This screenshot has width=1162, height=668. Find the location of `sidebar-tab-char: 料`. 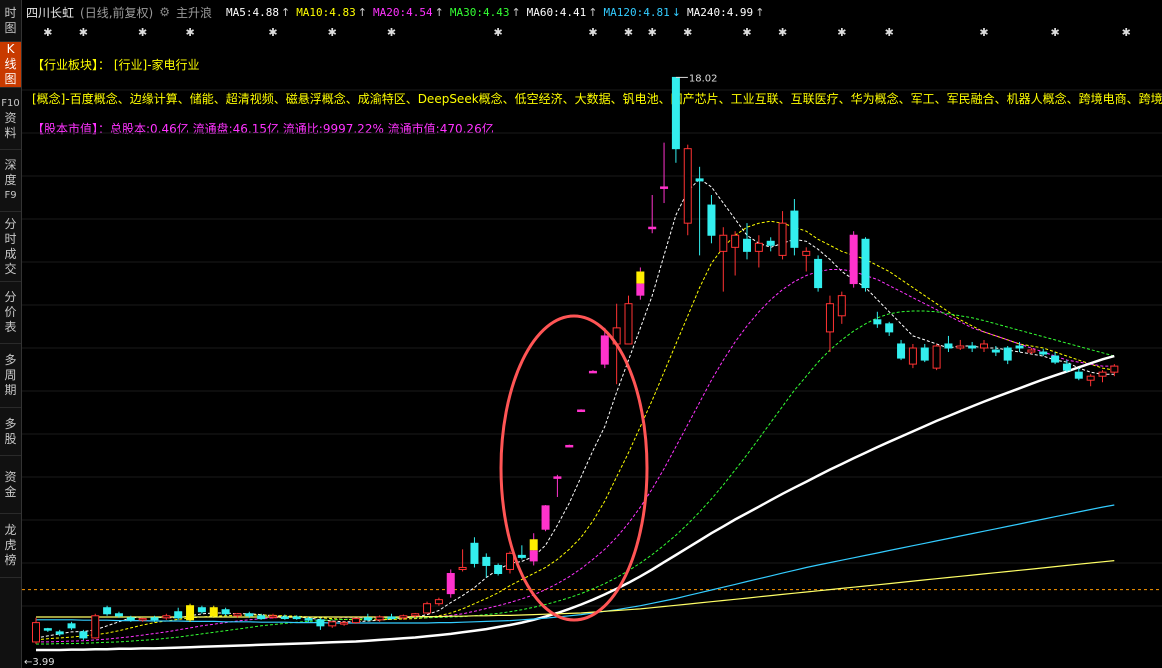

sidebar-tab-char: 料 is located at coordinates (10, 133).